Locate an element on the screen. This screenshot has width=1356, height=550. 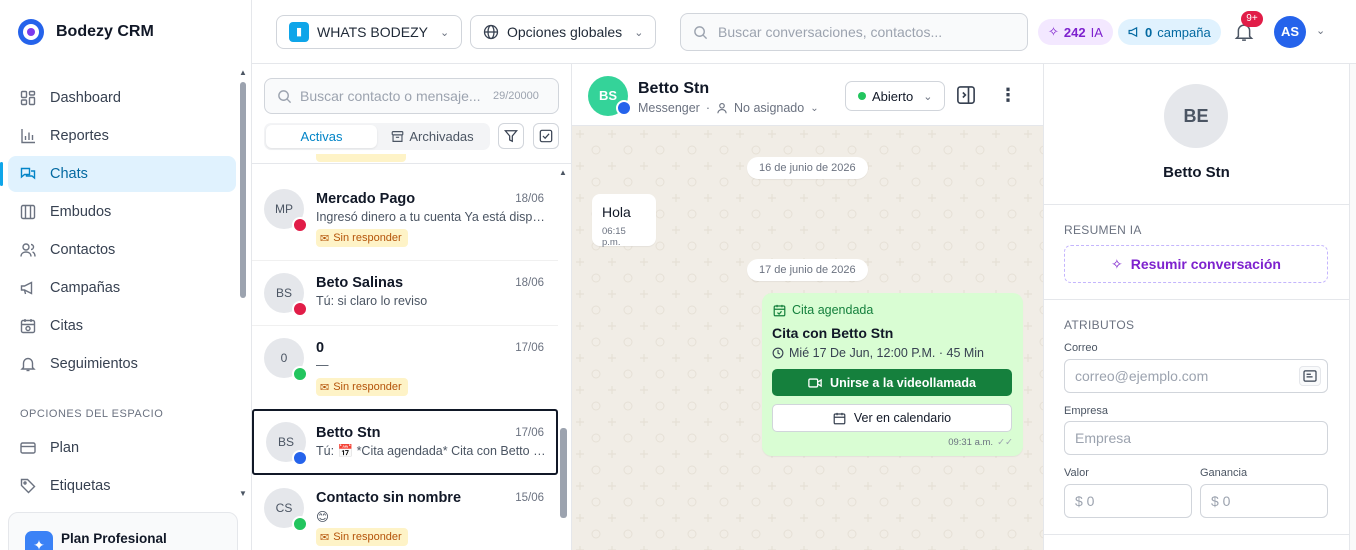
sidebar-item-campanas: Campañas is located at coordinates (122, 288).